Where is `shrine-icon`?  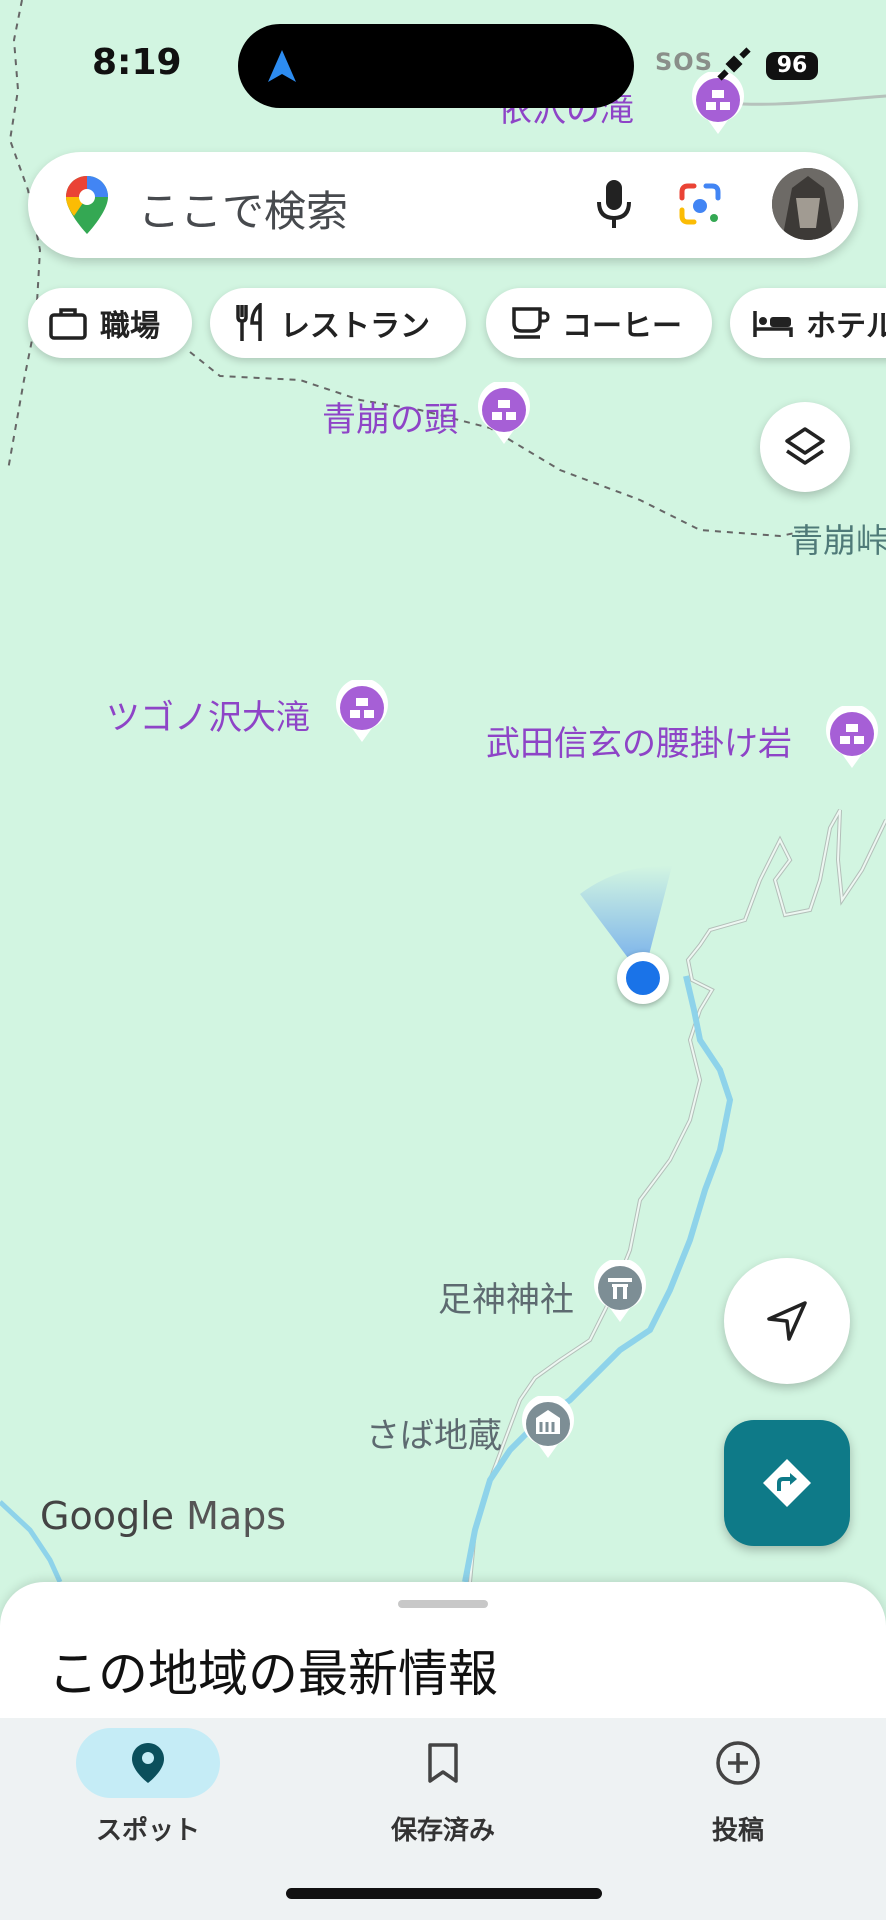
shrine-icon is located at coordinates (620, 1292).